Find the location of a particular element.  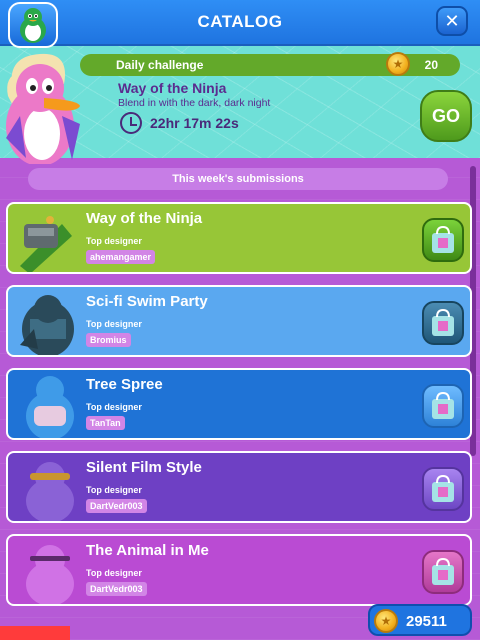

challenge-reward: 20 is located at coordinates (431, 65).